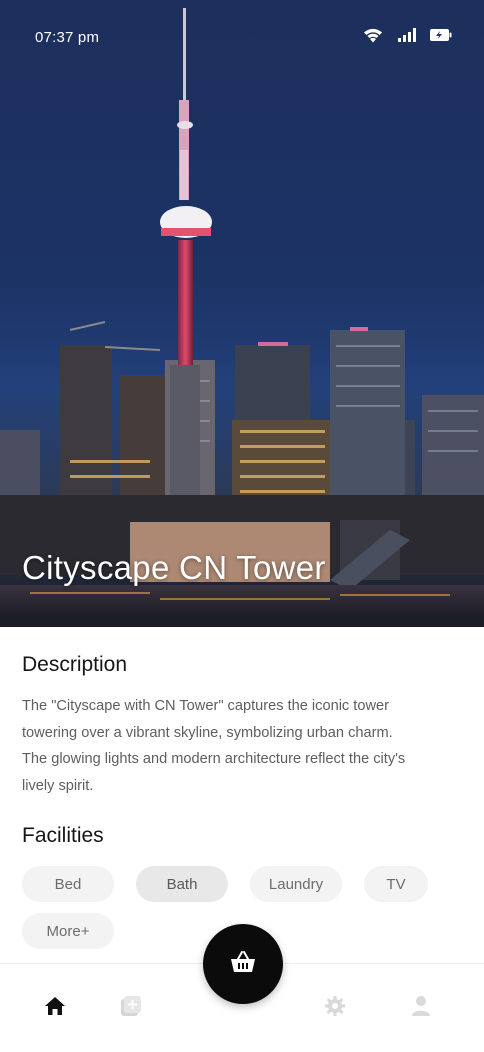  What do you see at coordinates (441, 37) in the screenshot?
I see `battery-charging-icon` at bounding box center [441, 37].